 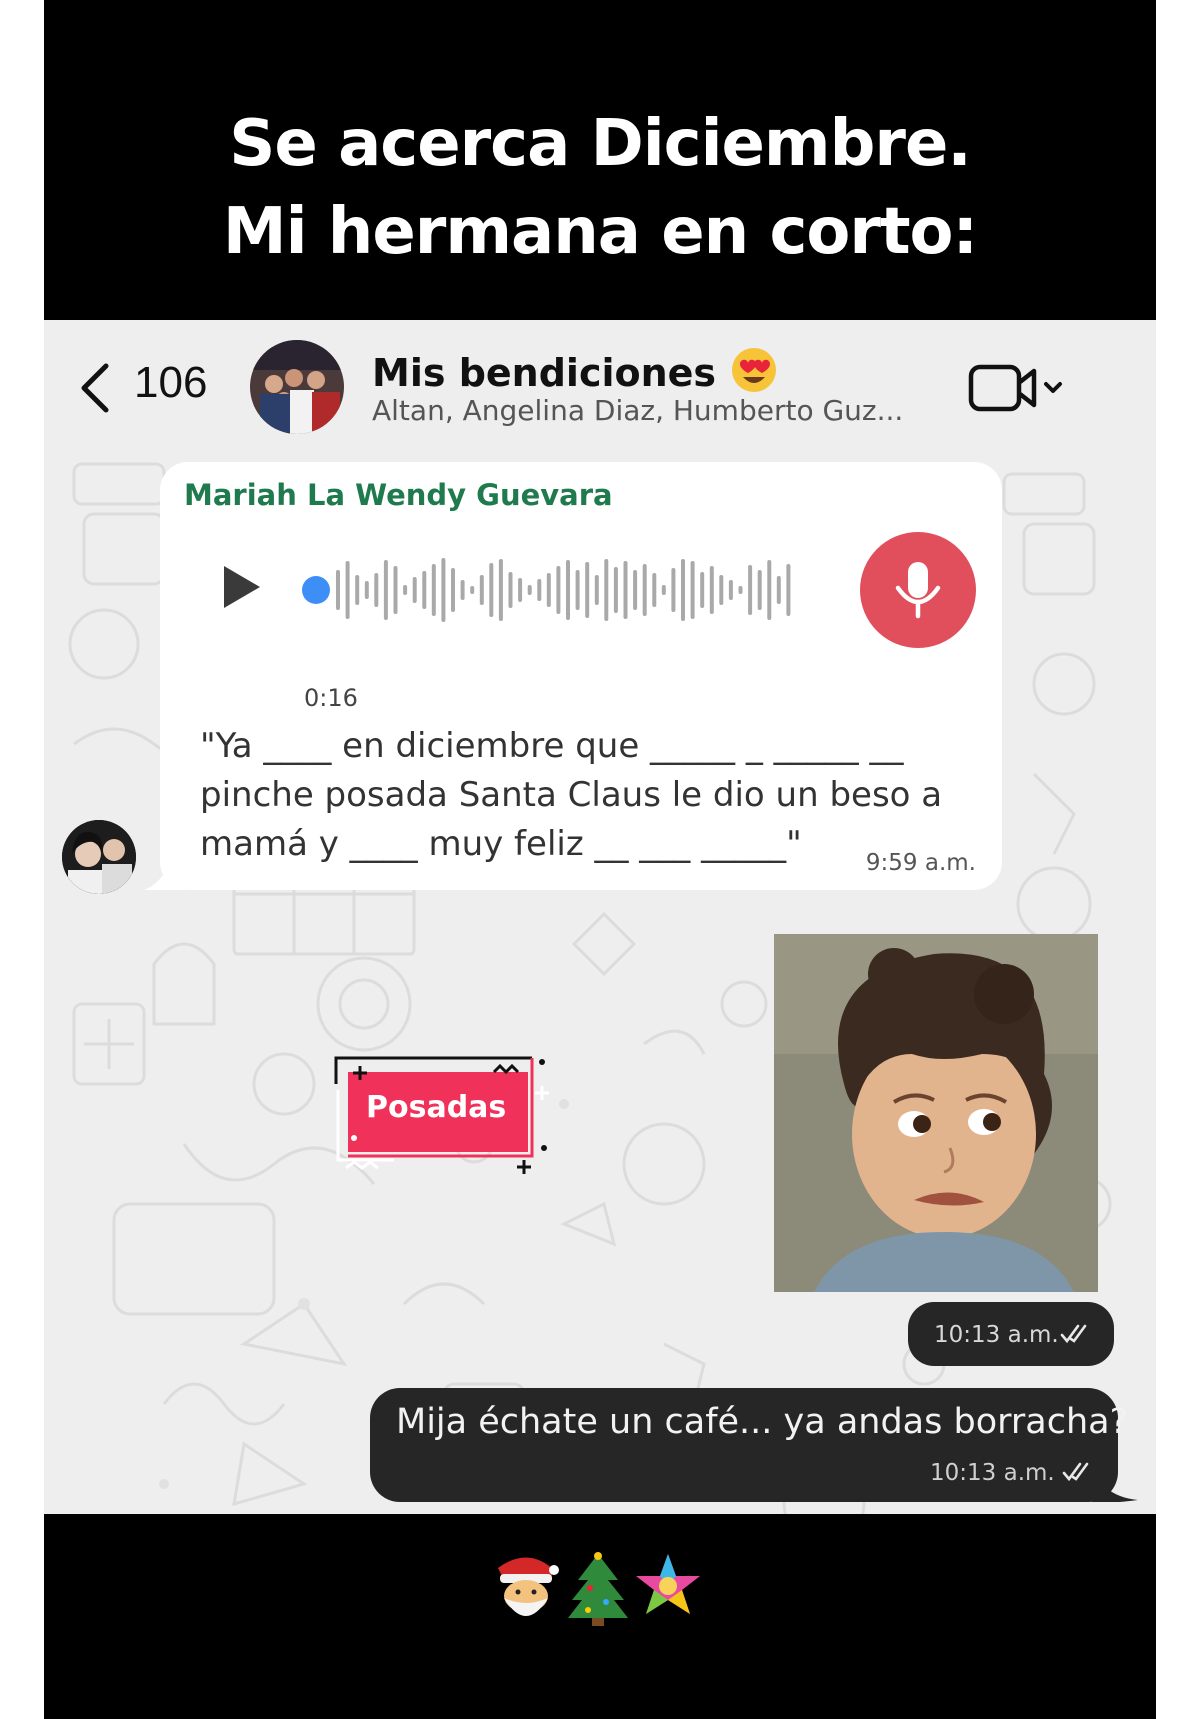 What do you see at coordinates (754, 370) in the screenshot?
I see `heart-eyes-emoji-icon` at bounding box center [754, 370].